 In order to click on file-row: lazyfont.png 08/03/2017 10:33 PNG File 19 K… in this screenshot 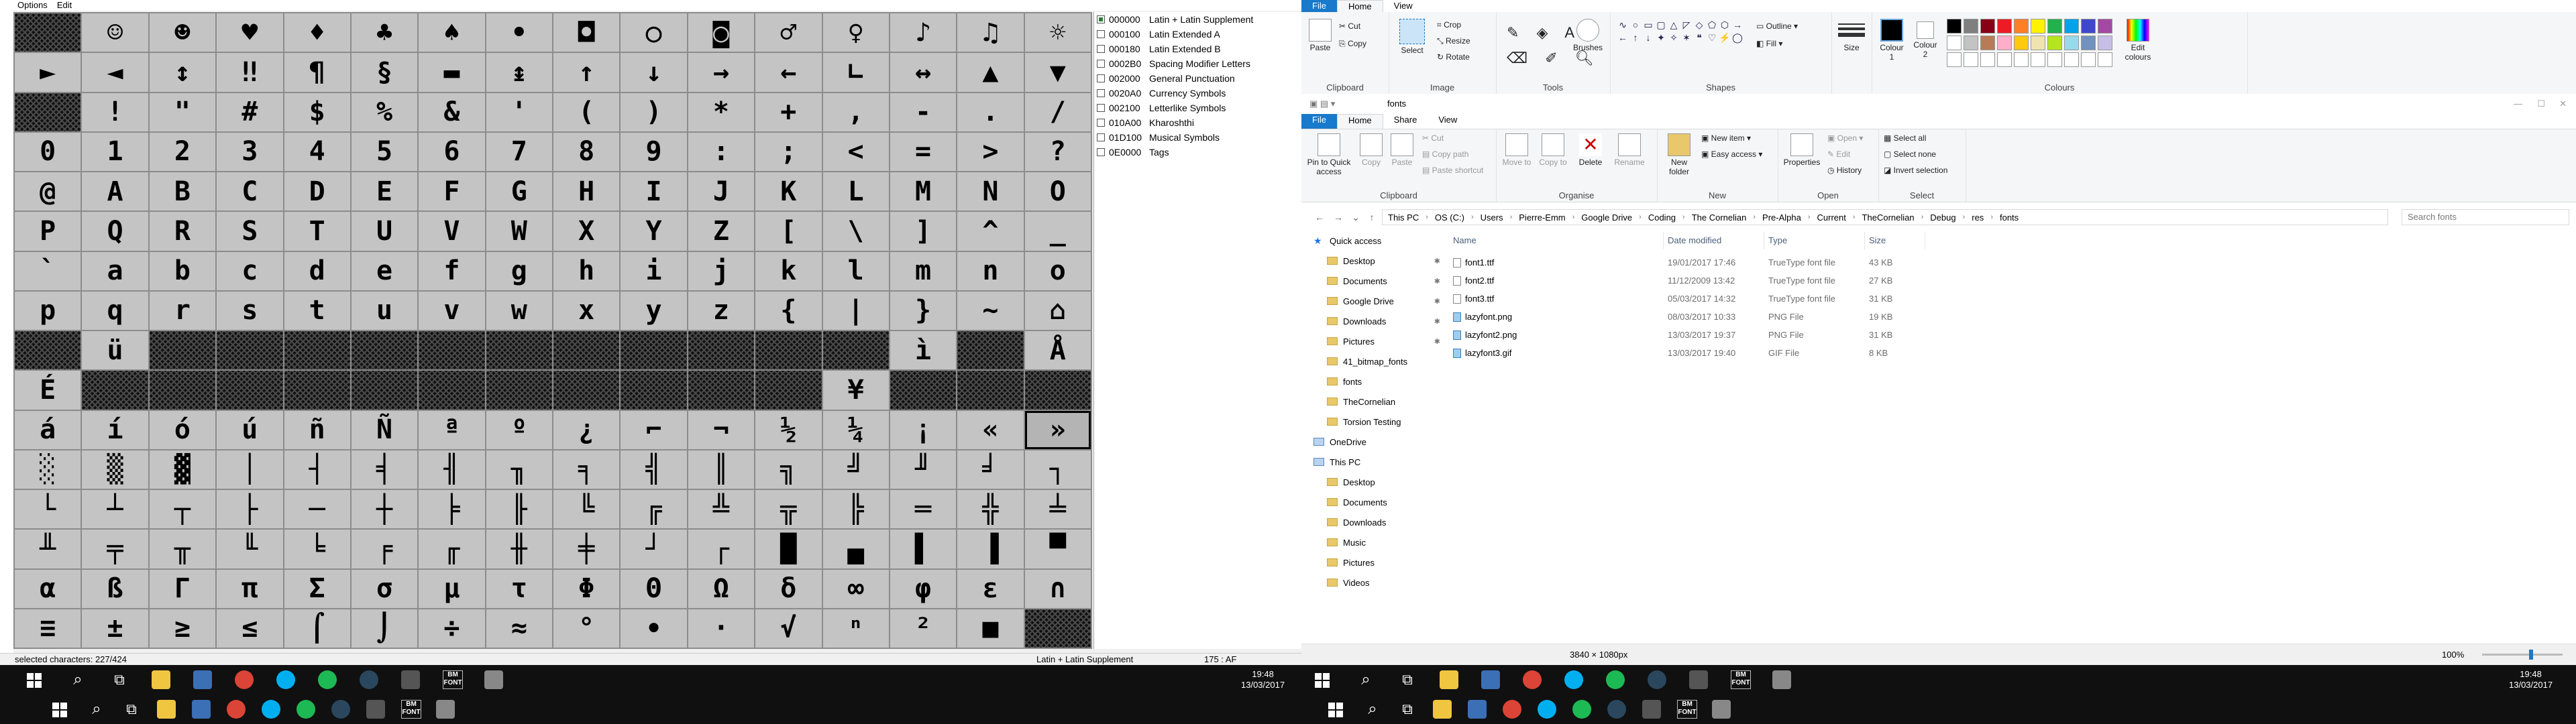, I will do `click(1784, 317)`.